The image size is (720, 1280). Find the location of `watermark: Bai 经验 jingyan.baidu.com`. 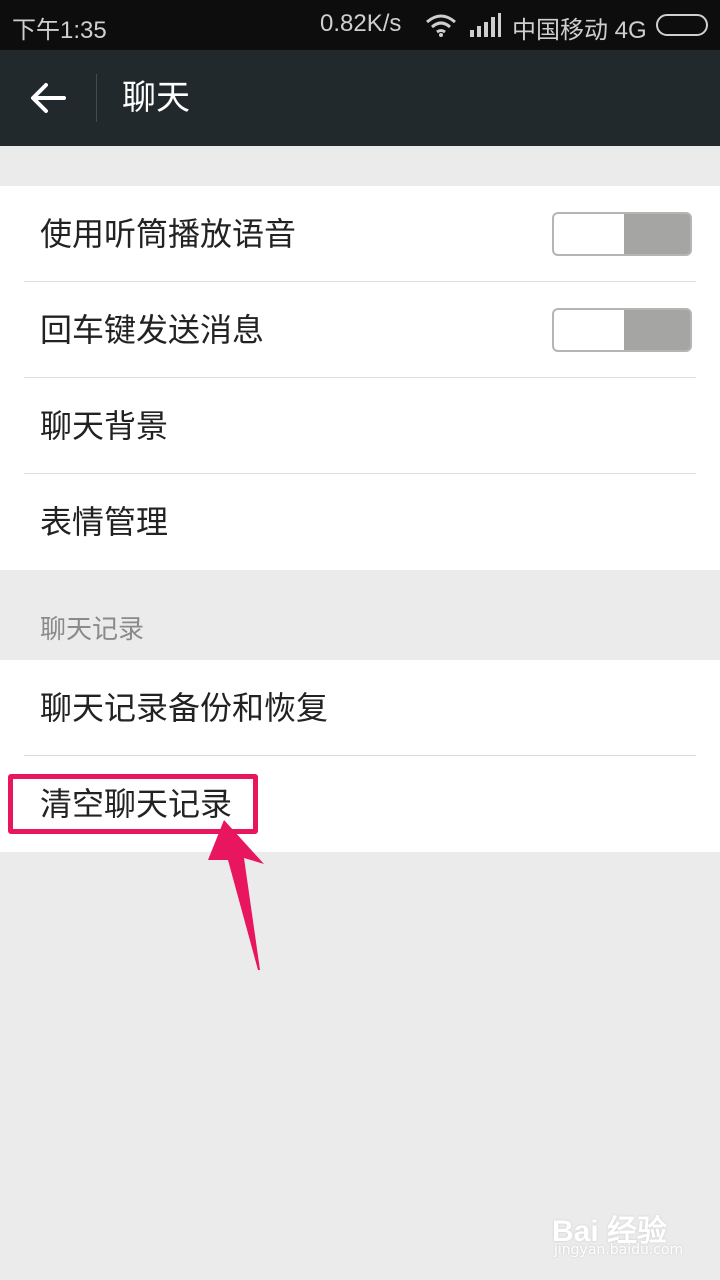

watermark: Bai 经验 jingyan.baidu.com is located at coordinates (627, 1236).